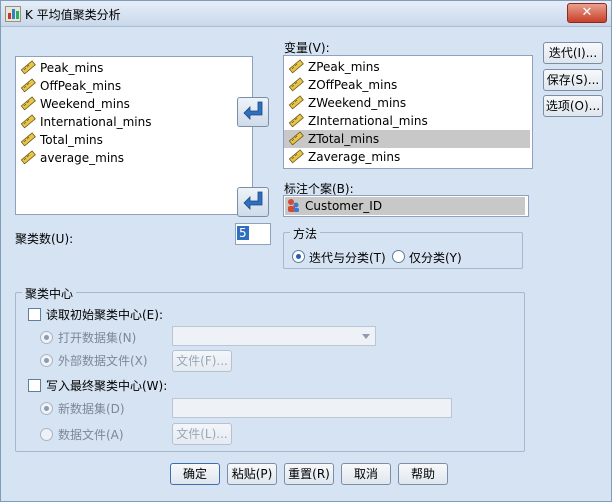 The width and height of the screenshot is (612, 502). Describe the element at coordinates (46, 408) in the screenshot. I see `radio-new-dataset` at that location.